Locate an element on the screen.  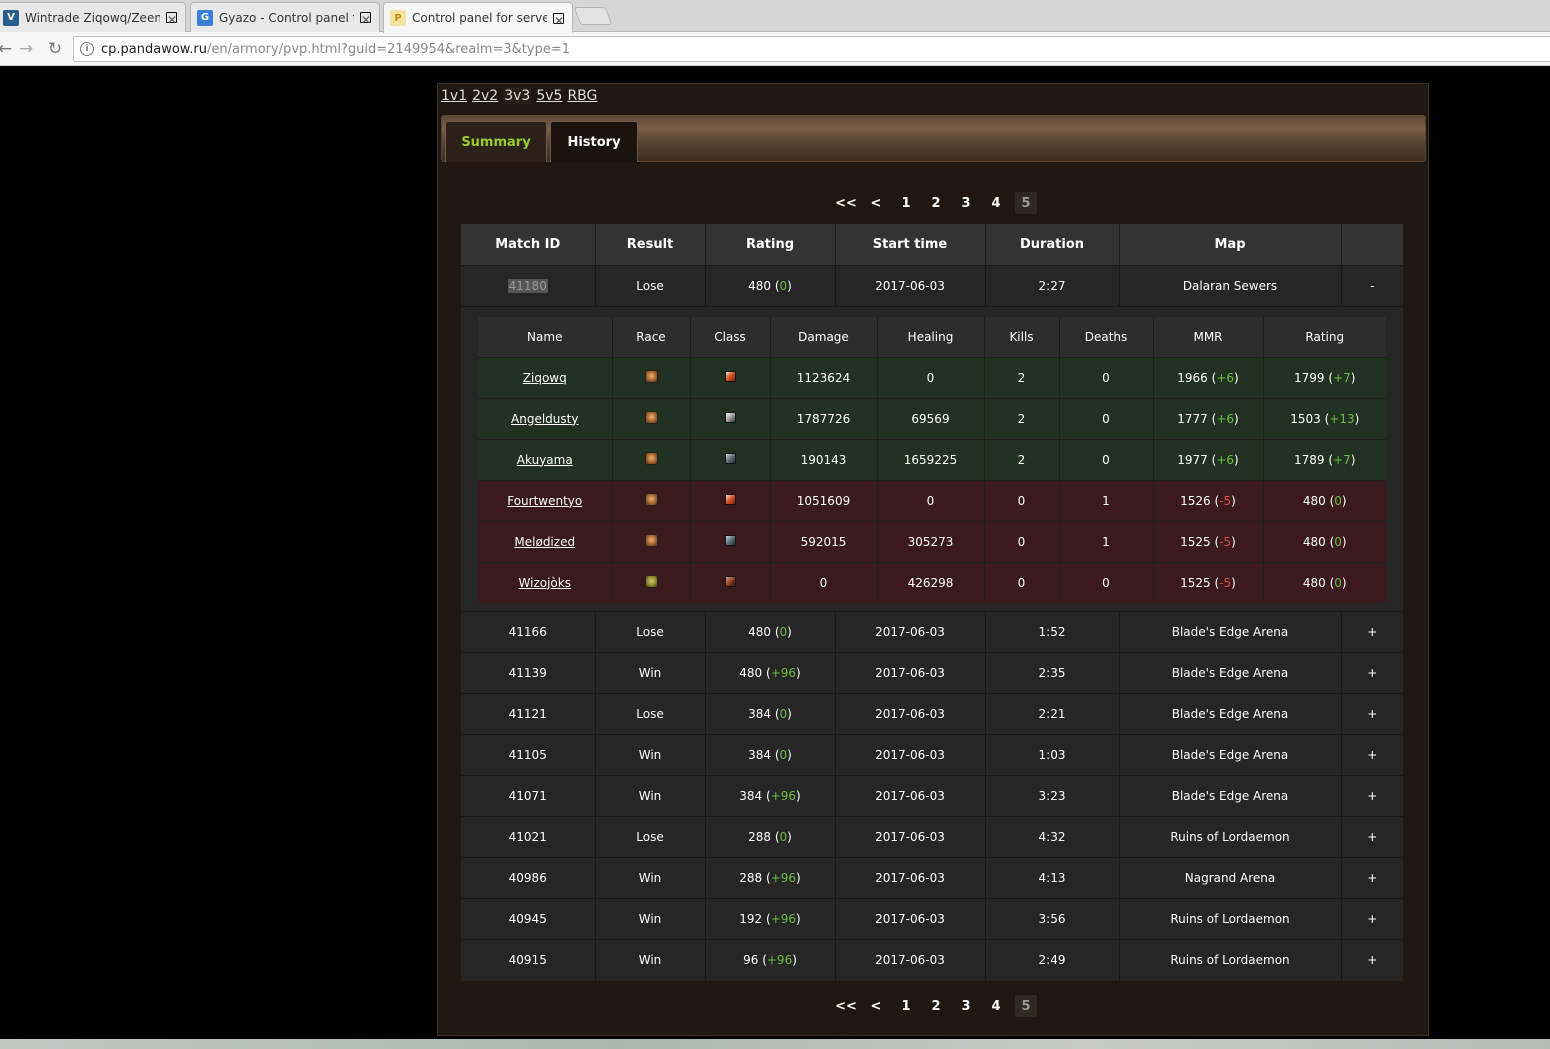
match-rating: 96 (+96) is located at coordinates (770, 960).